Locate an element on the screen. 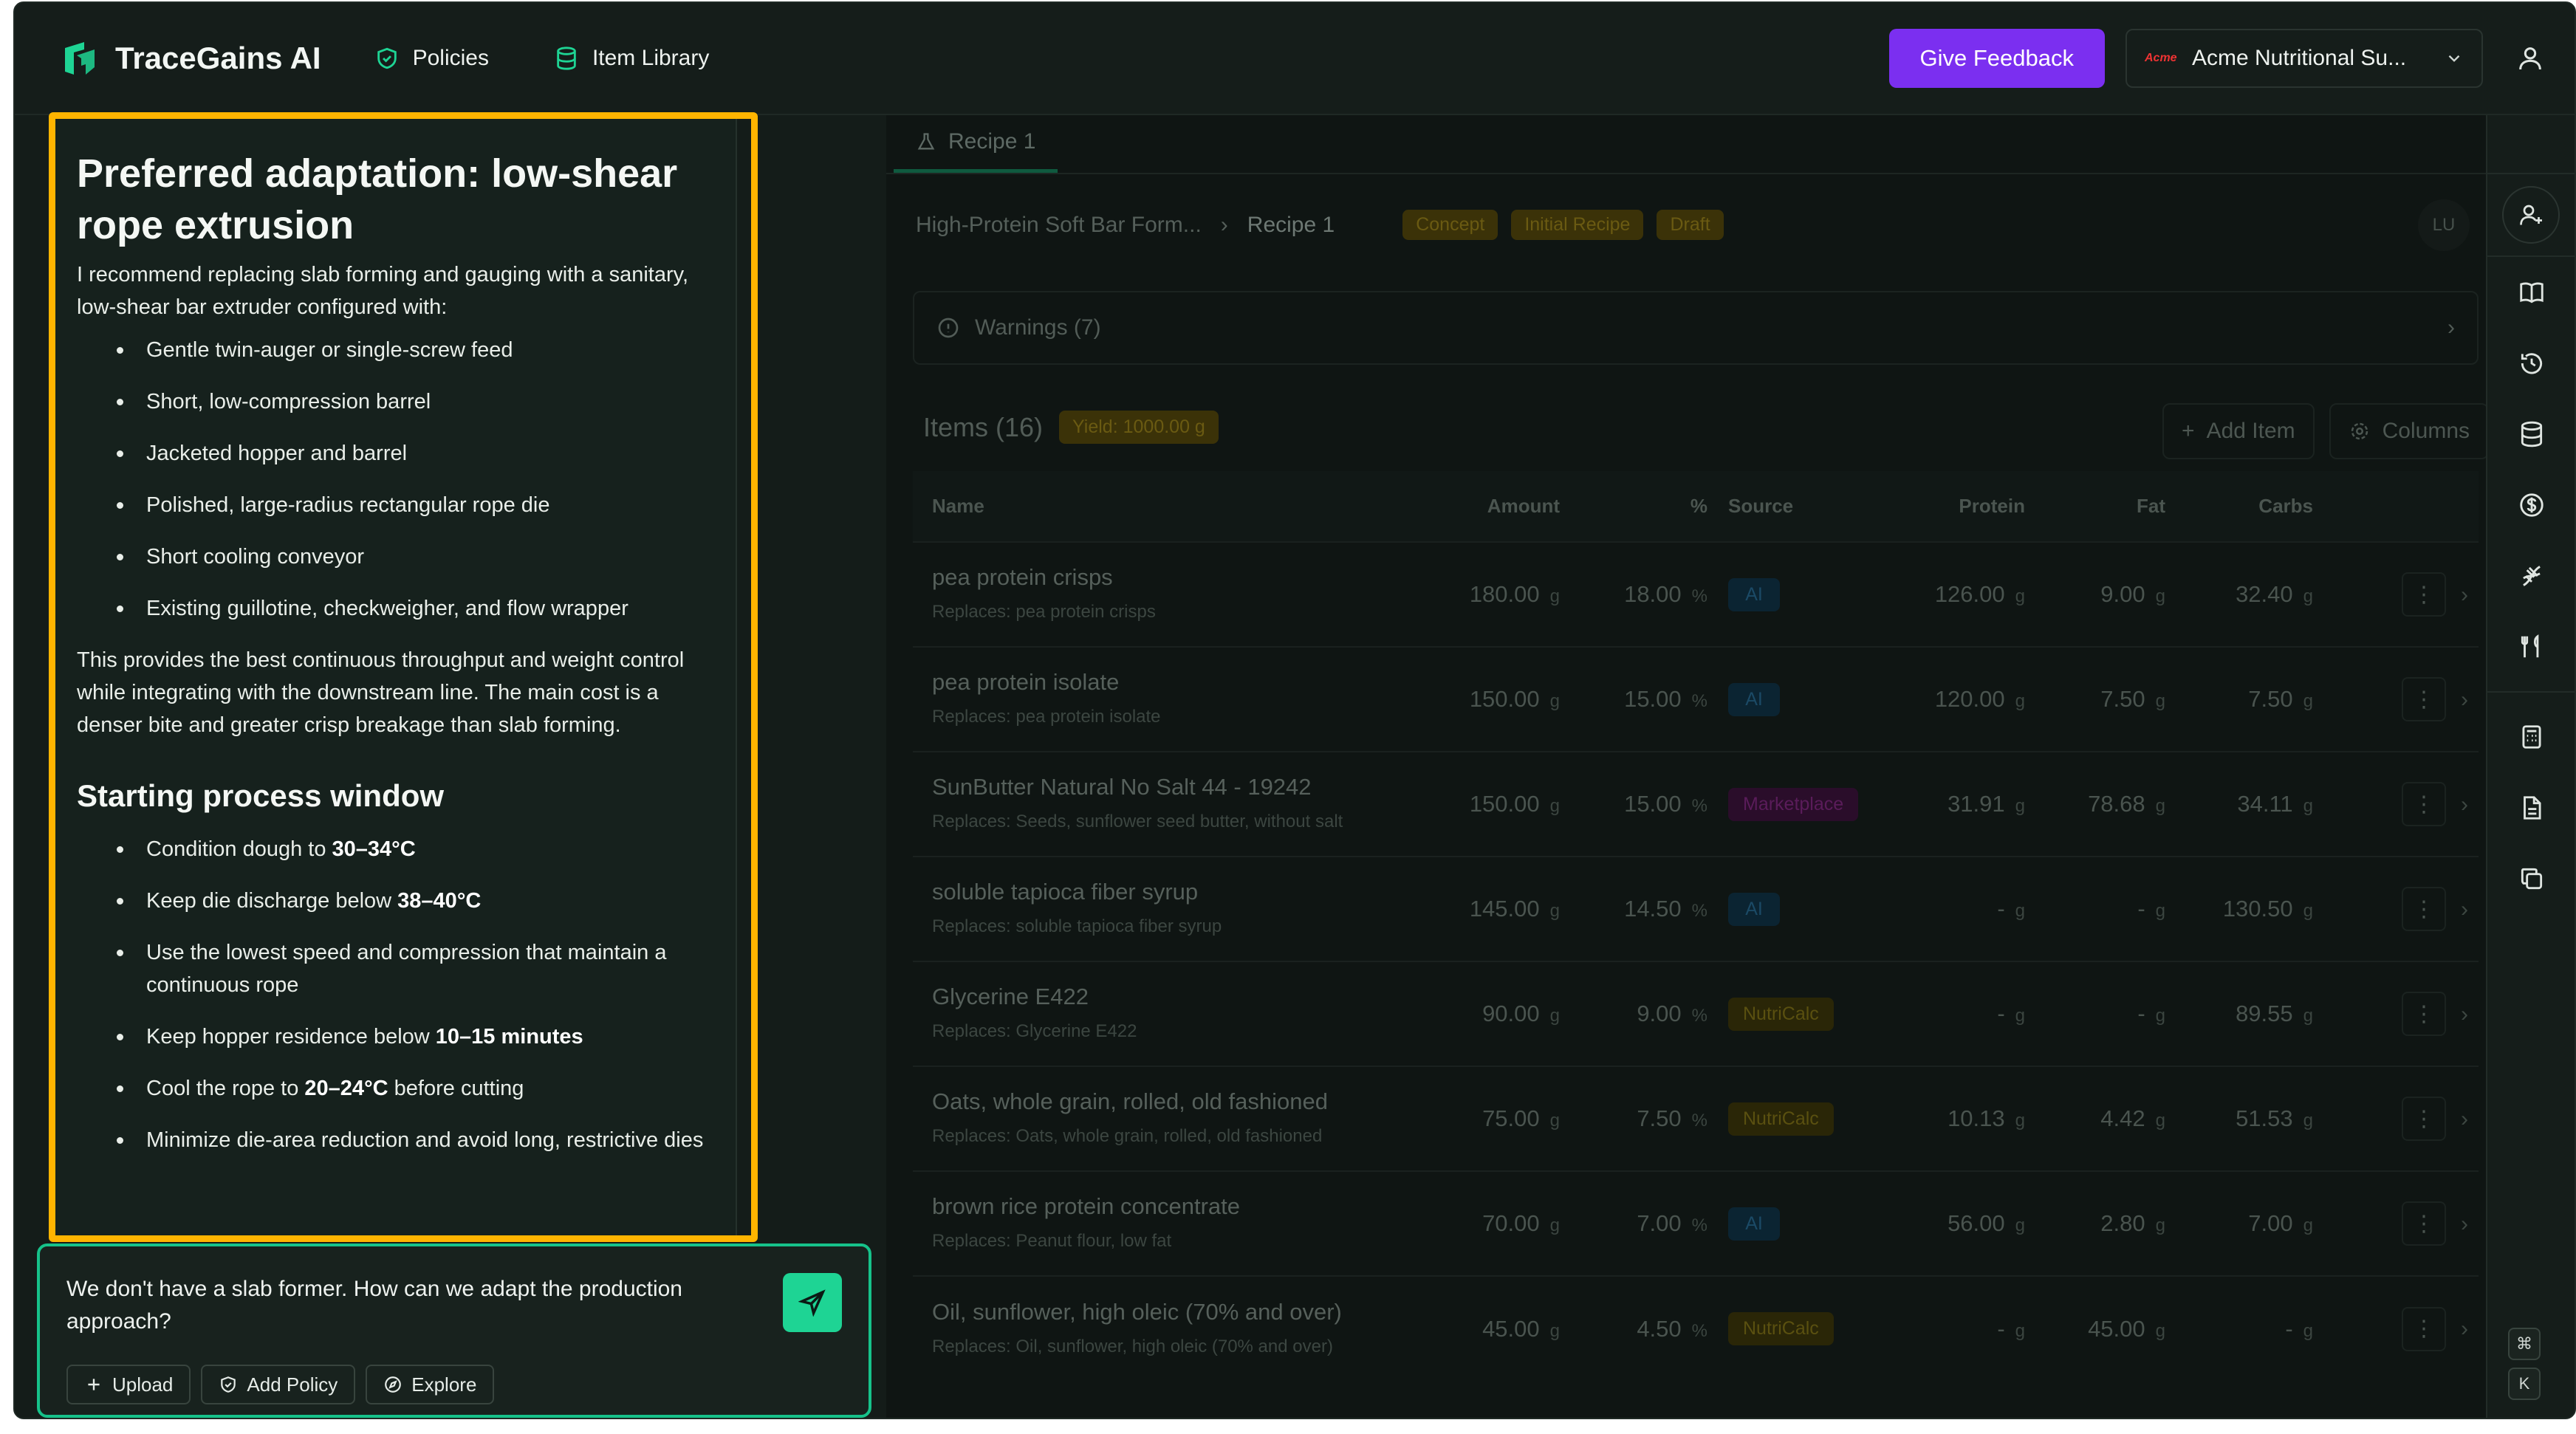 The height and width of the screenshot is (1434, 2576). book-icon is located at coordinates (2531, 292).